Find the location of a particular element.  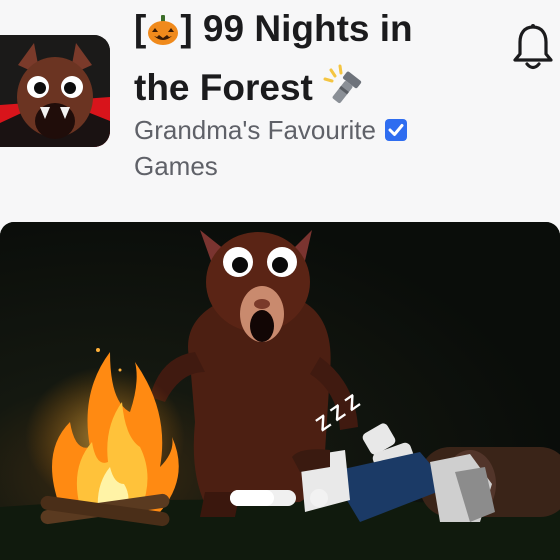

creator-name-line-2: Games is located at coordinates (176, 166).